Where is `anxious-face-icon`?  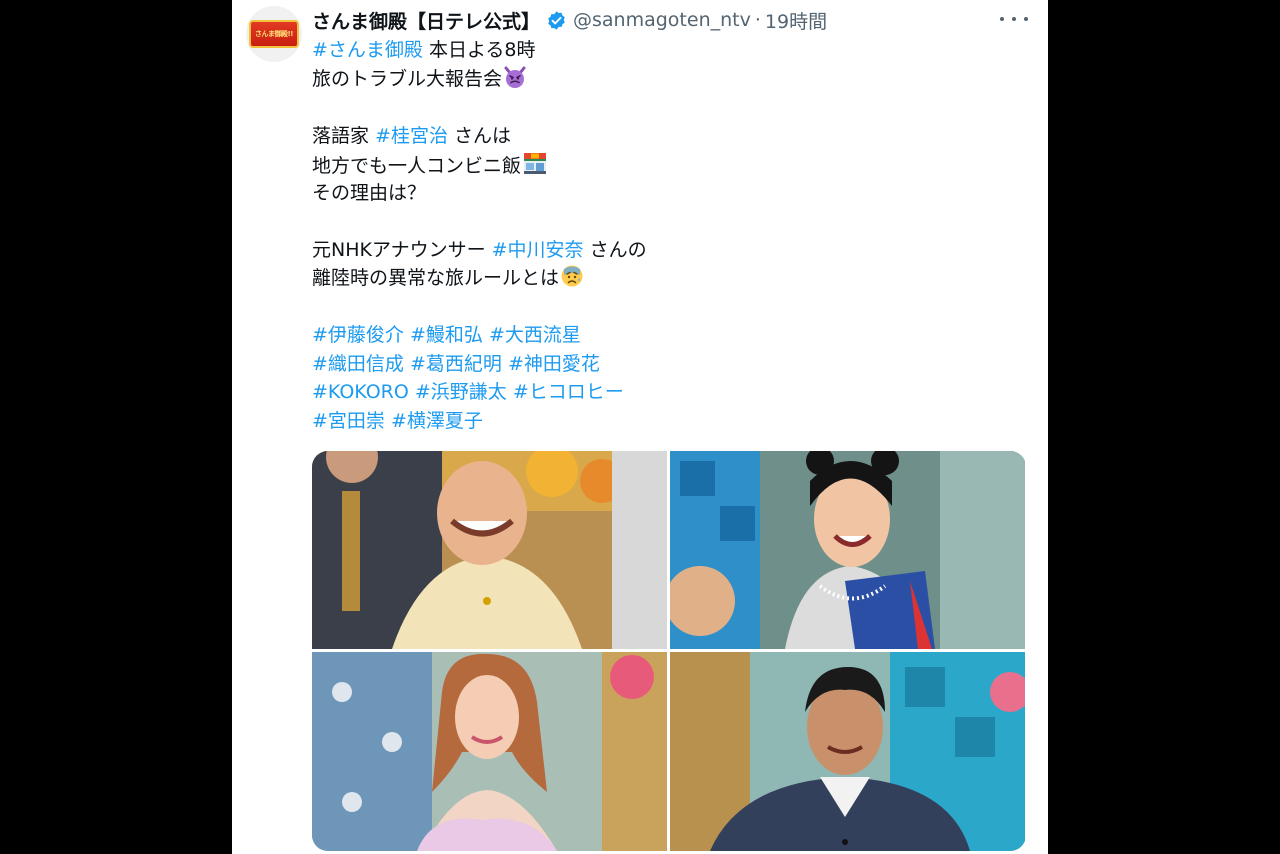 anxious-face-icon is located at coordinates (572, 280).